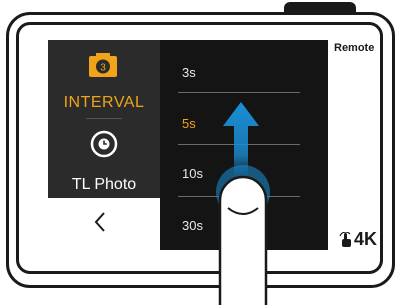 This screenshot has height=305, width=401. What do you see at coordinates (104, 144) in the screenshot?
I see `timer-icon` at bounding box center [104, 144].